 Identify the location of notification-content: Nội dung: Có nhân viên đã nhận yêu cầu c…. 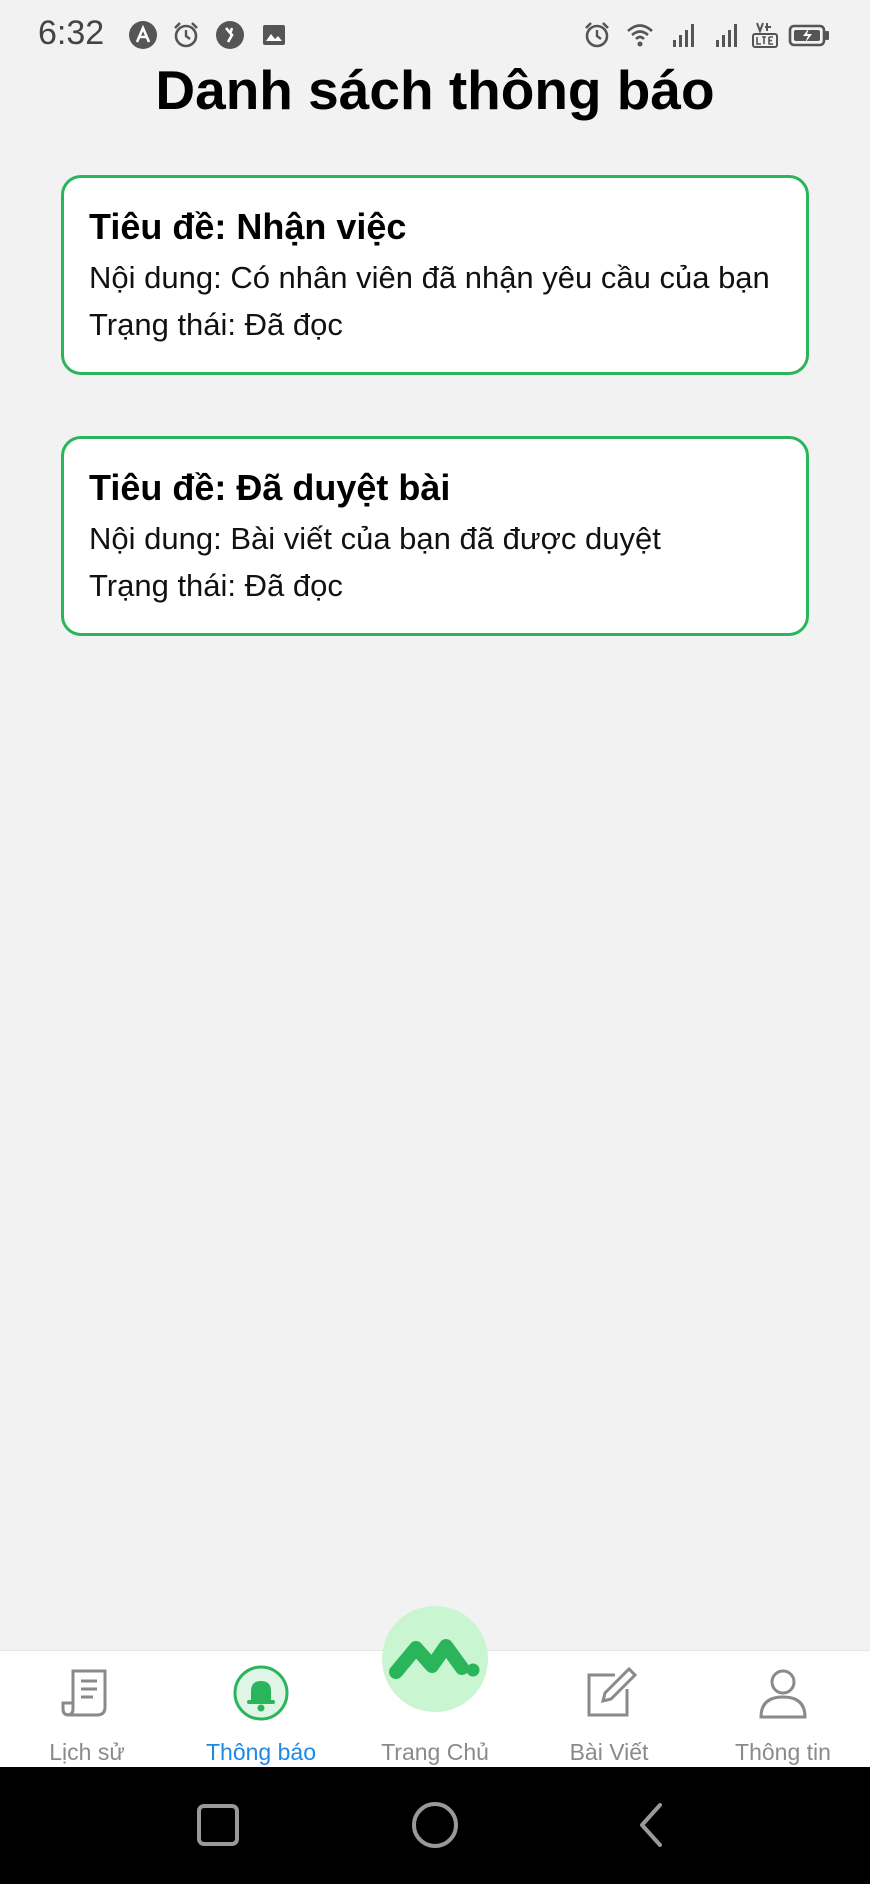
(429, 277).